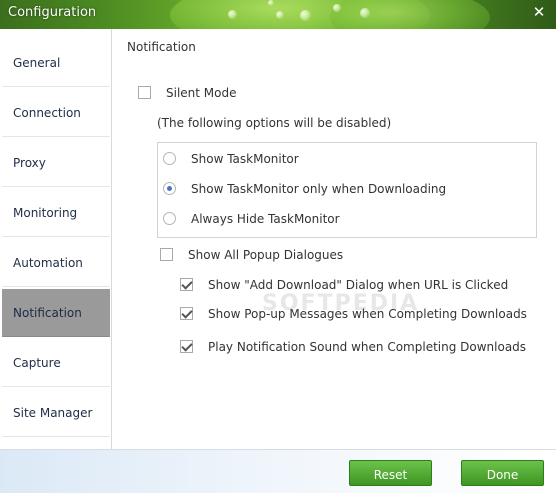 This screenshot has height=493, width=556. Describe the element at coordinates (169, 158) in the screenshot. I see `radio-show-taskmonitor` at that location.